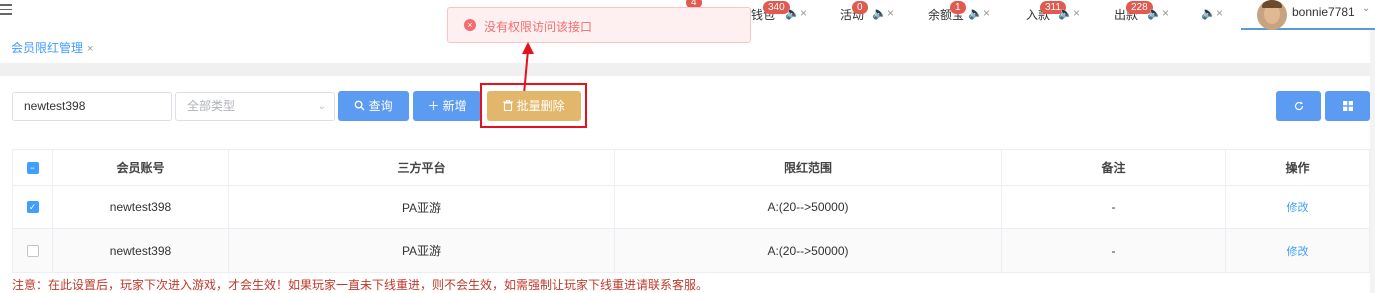 The image size is (1375, 293). I want to click on mute-deposit-icon: 🔈×, so click(1069, 13).